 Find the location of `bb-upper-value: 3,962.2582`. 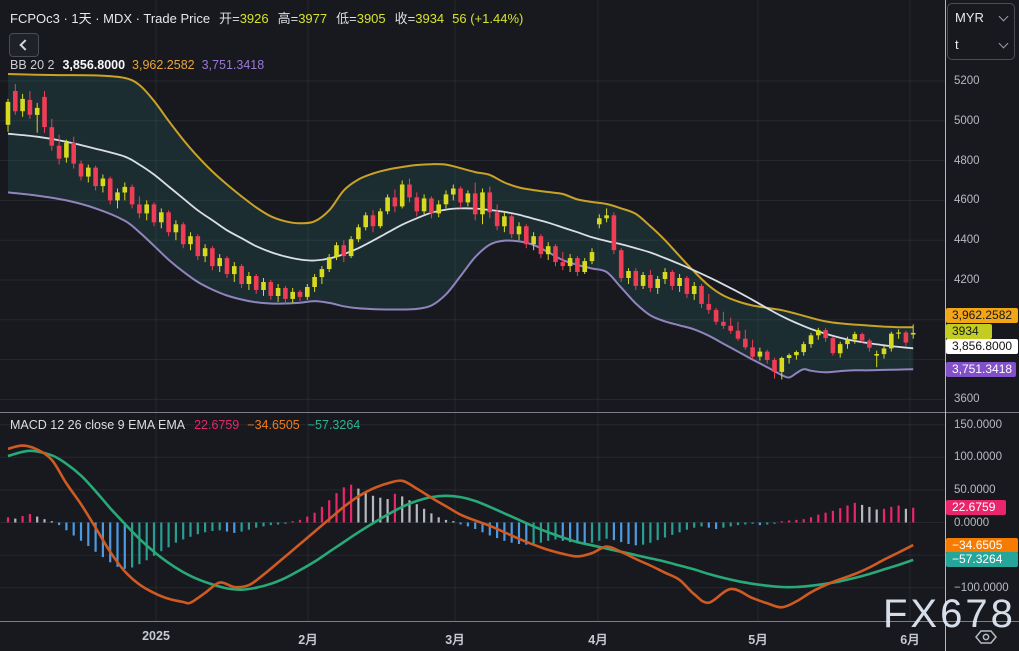

bb-upper-value: 3,962.2582 is located at coordinates (163, 65).